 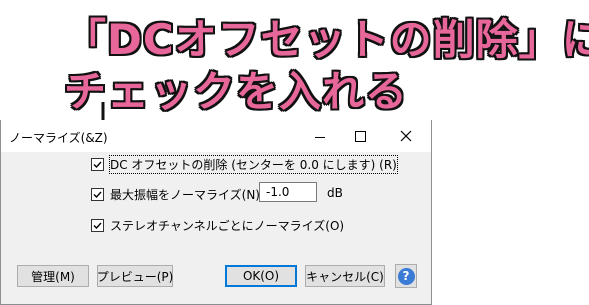 I want to click on normalize-amplitude-checkbox, so click(x=97, y=194).